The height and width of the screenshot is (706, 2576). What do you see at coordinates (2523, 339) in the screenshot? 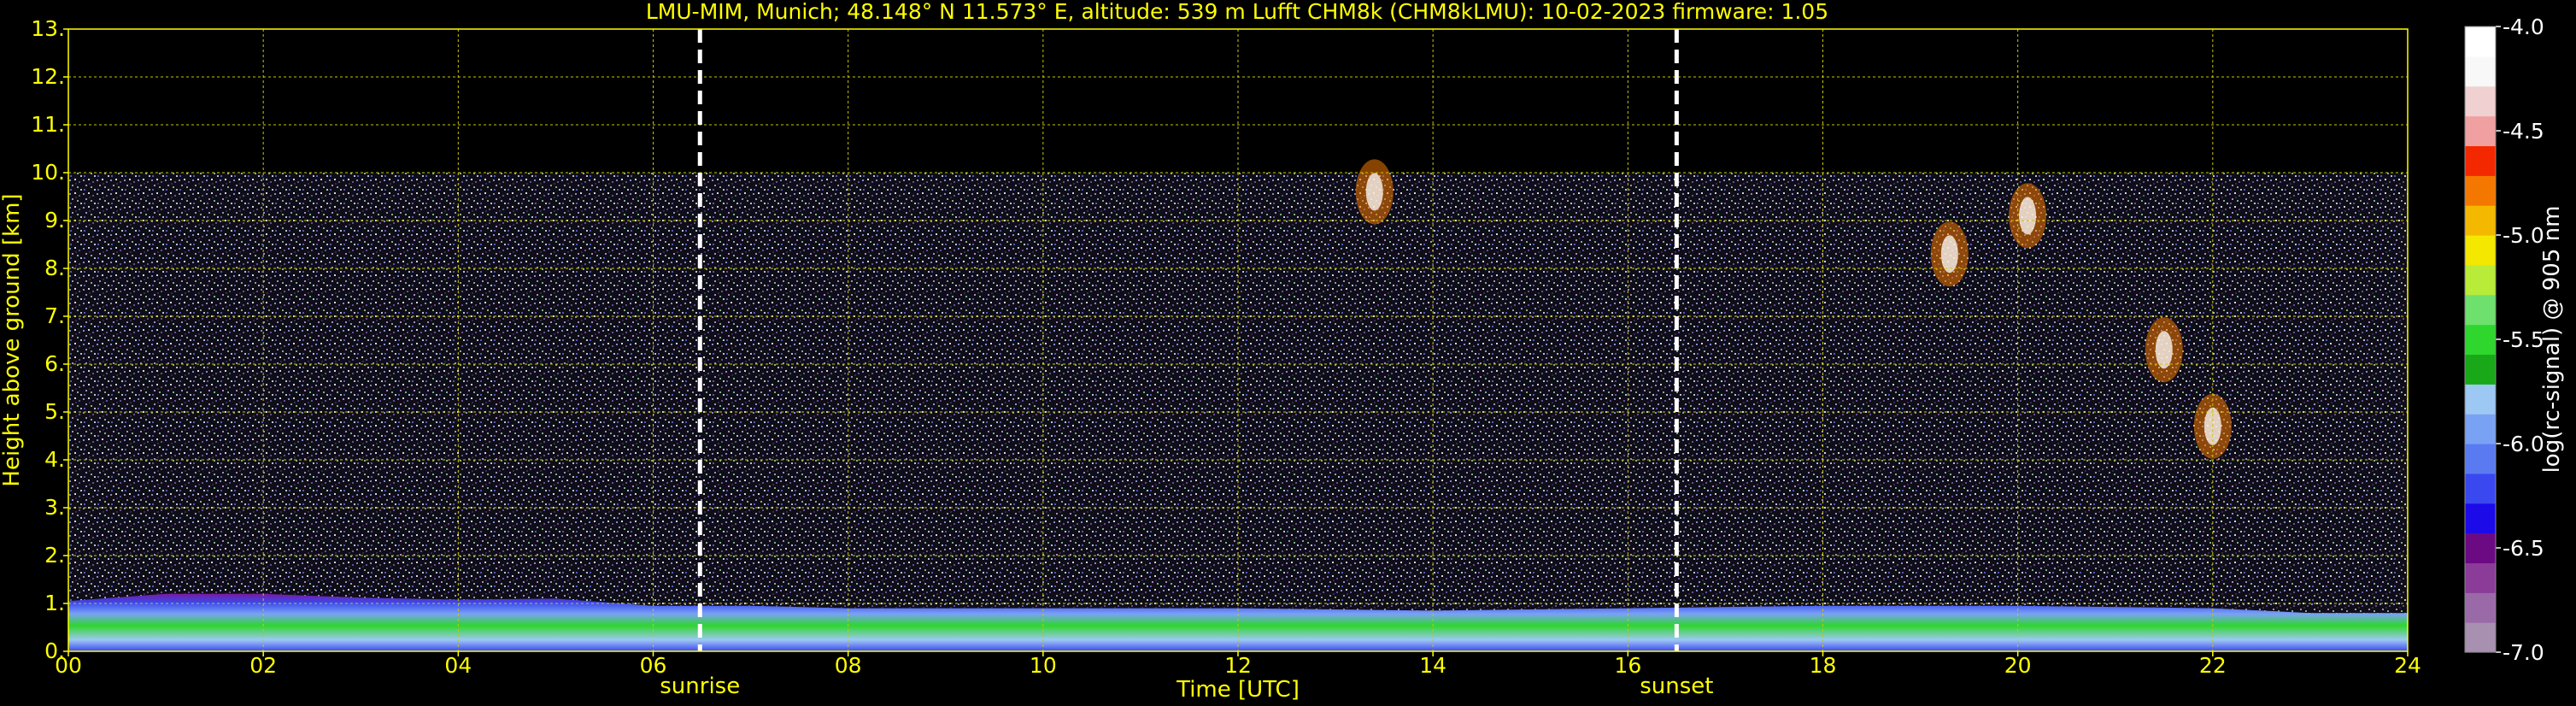
I see `colorbar-tick-label: -5.5` at bounding box center [2523, 339].